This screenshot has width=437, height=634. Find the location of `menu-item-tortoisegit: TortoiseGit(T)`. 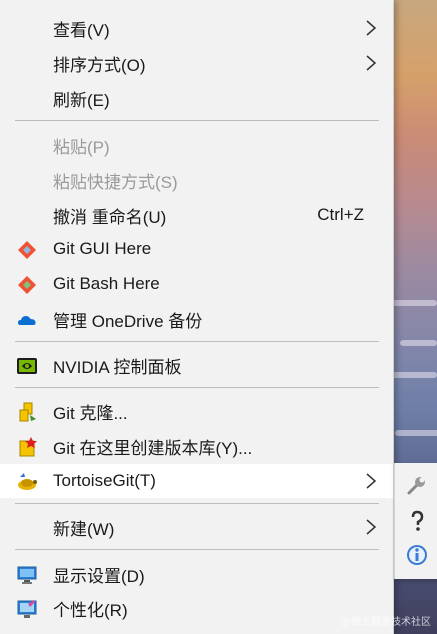

menu-item-tortoisegit: TortoiseGit(T) is located at coordinates (196, 481).